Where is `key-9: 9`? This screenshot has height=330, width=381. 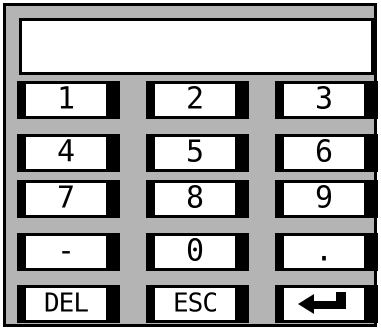 key-9: 9 is located at coordinates (326, 199).